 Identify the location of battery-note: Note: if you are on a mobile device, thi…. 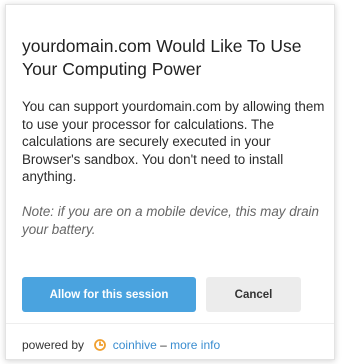
(170, 220).